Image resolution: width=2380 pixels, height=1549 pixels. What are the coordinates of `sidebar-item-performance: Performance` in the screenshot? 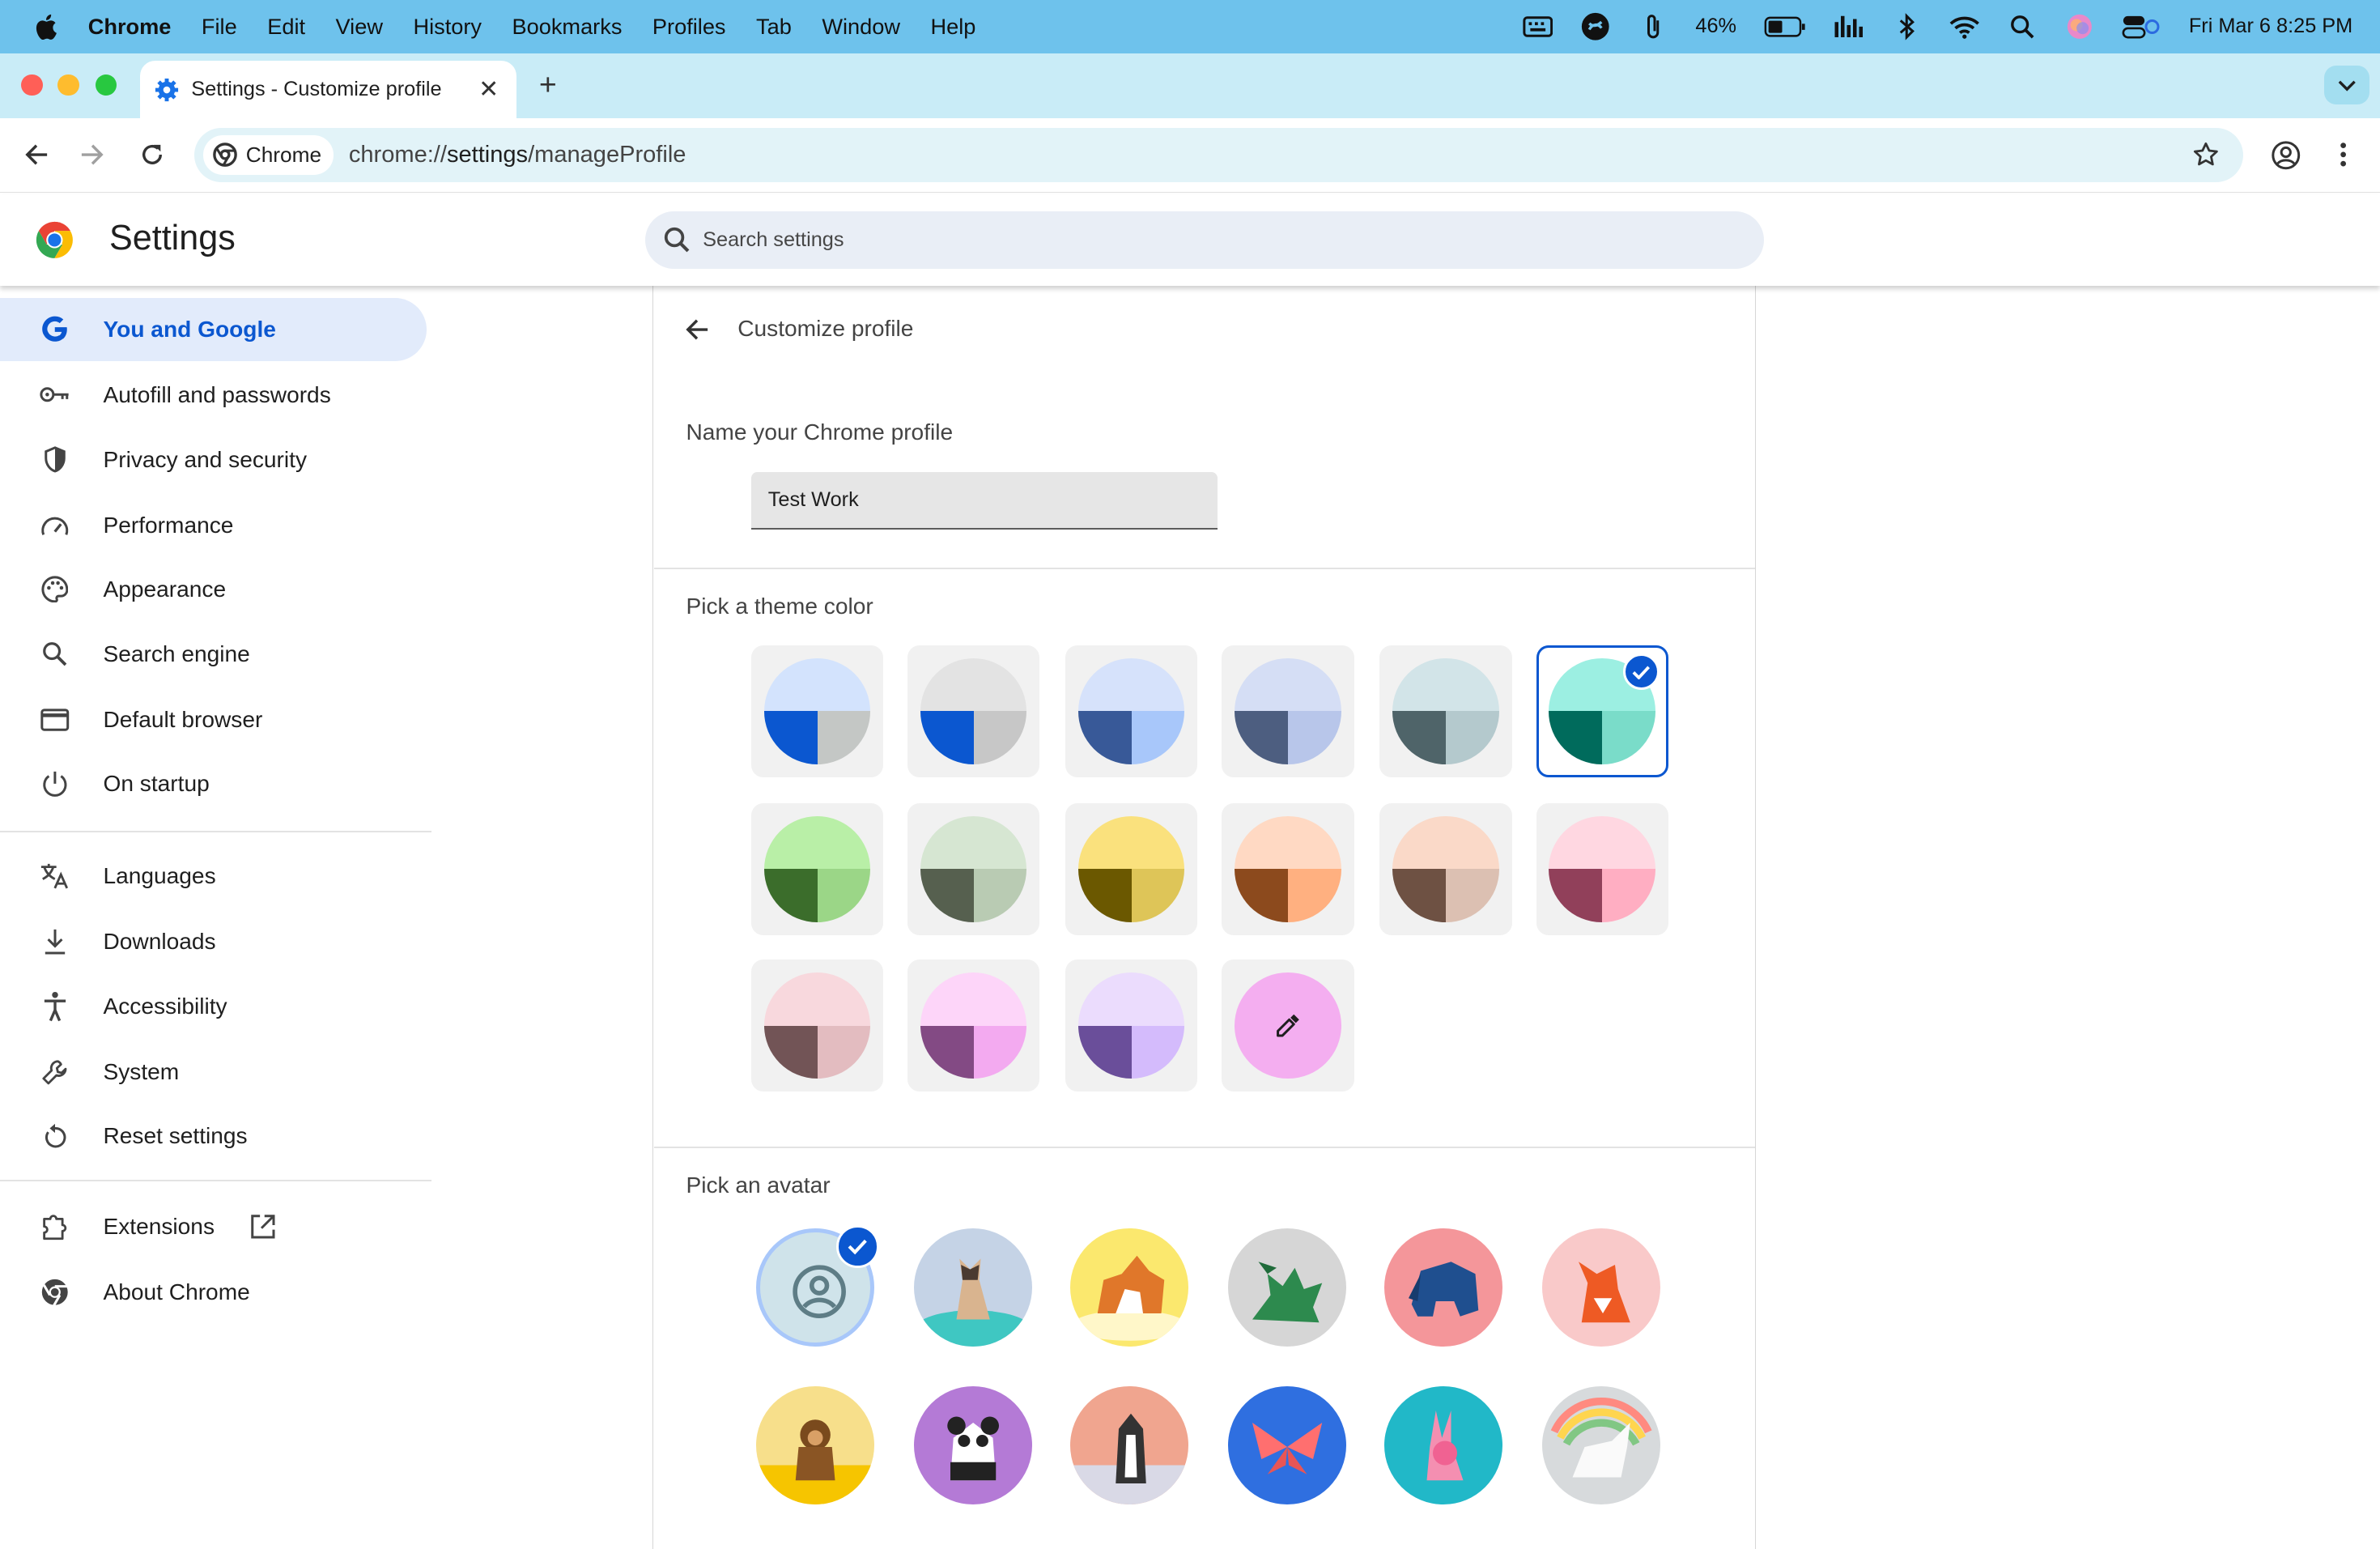 It's located at (213, 525).